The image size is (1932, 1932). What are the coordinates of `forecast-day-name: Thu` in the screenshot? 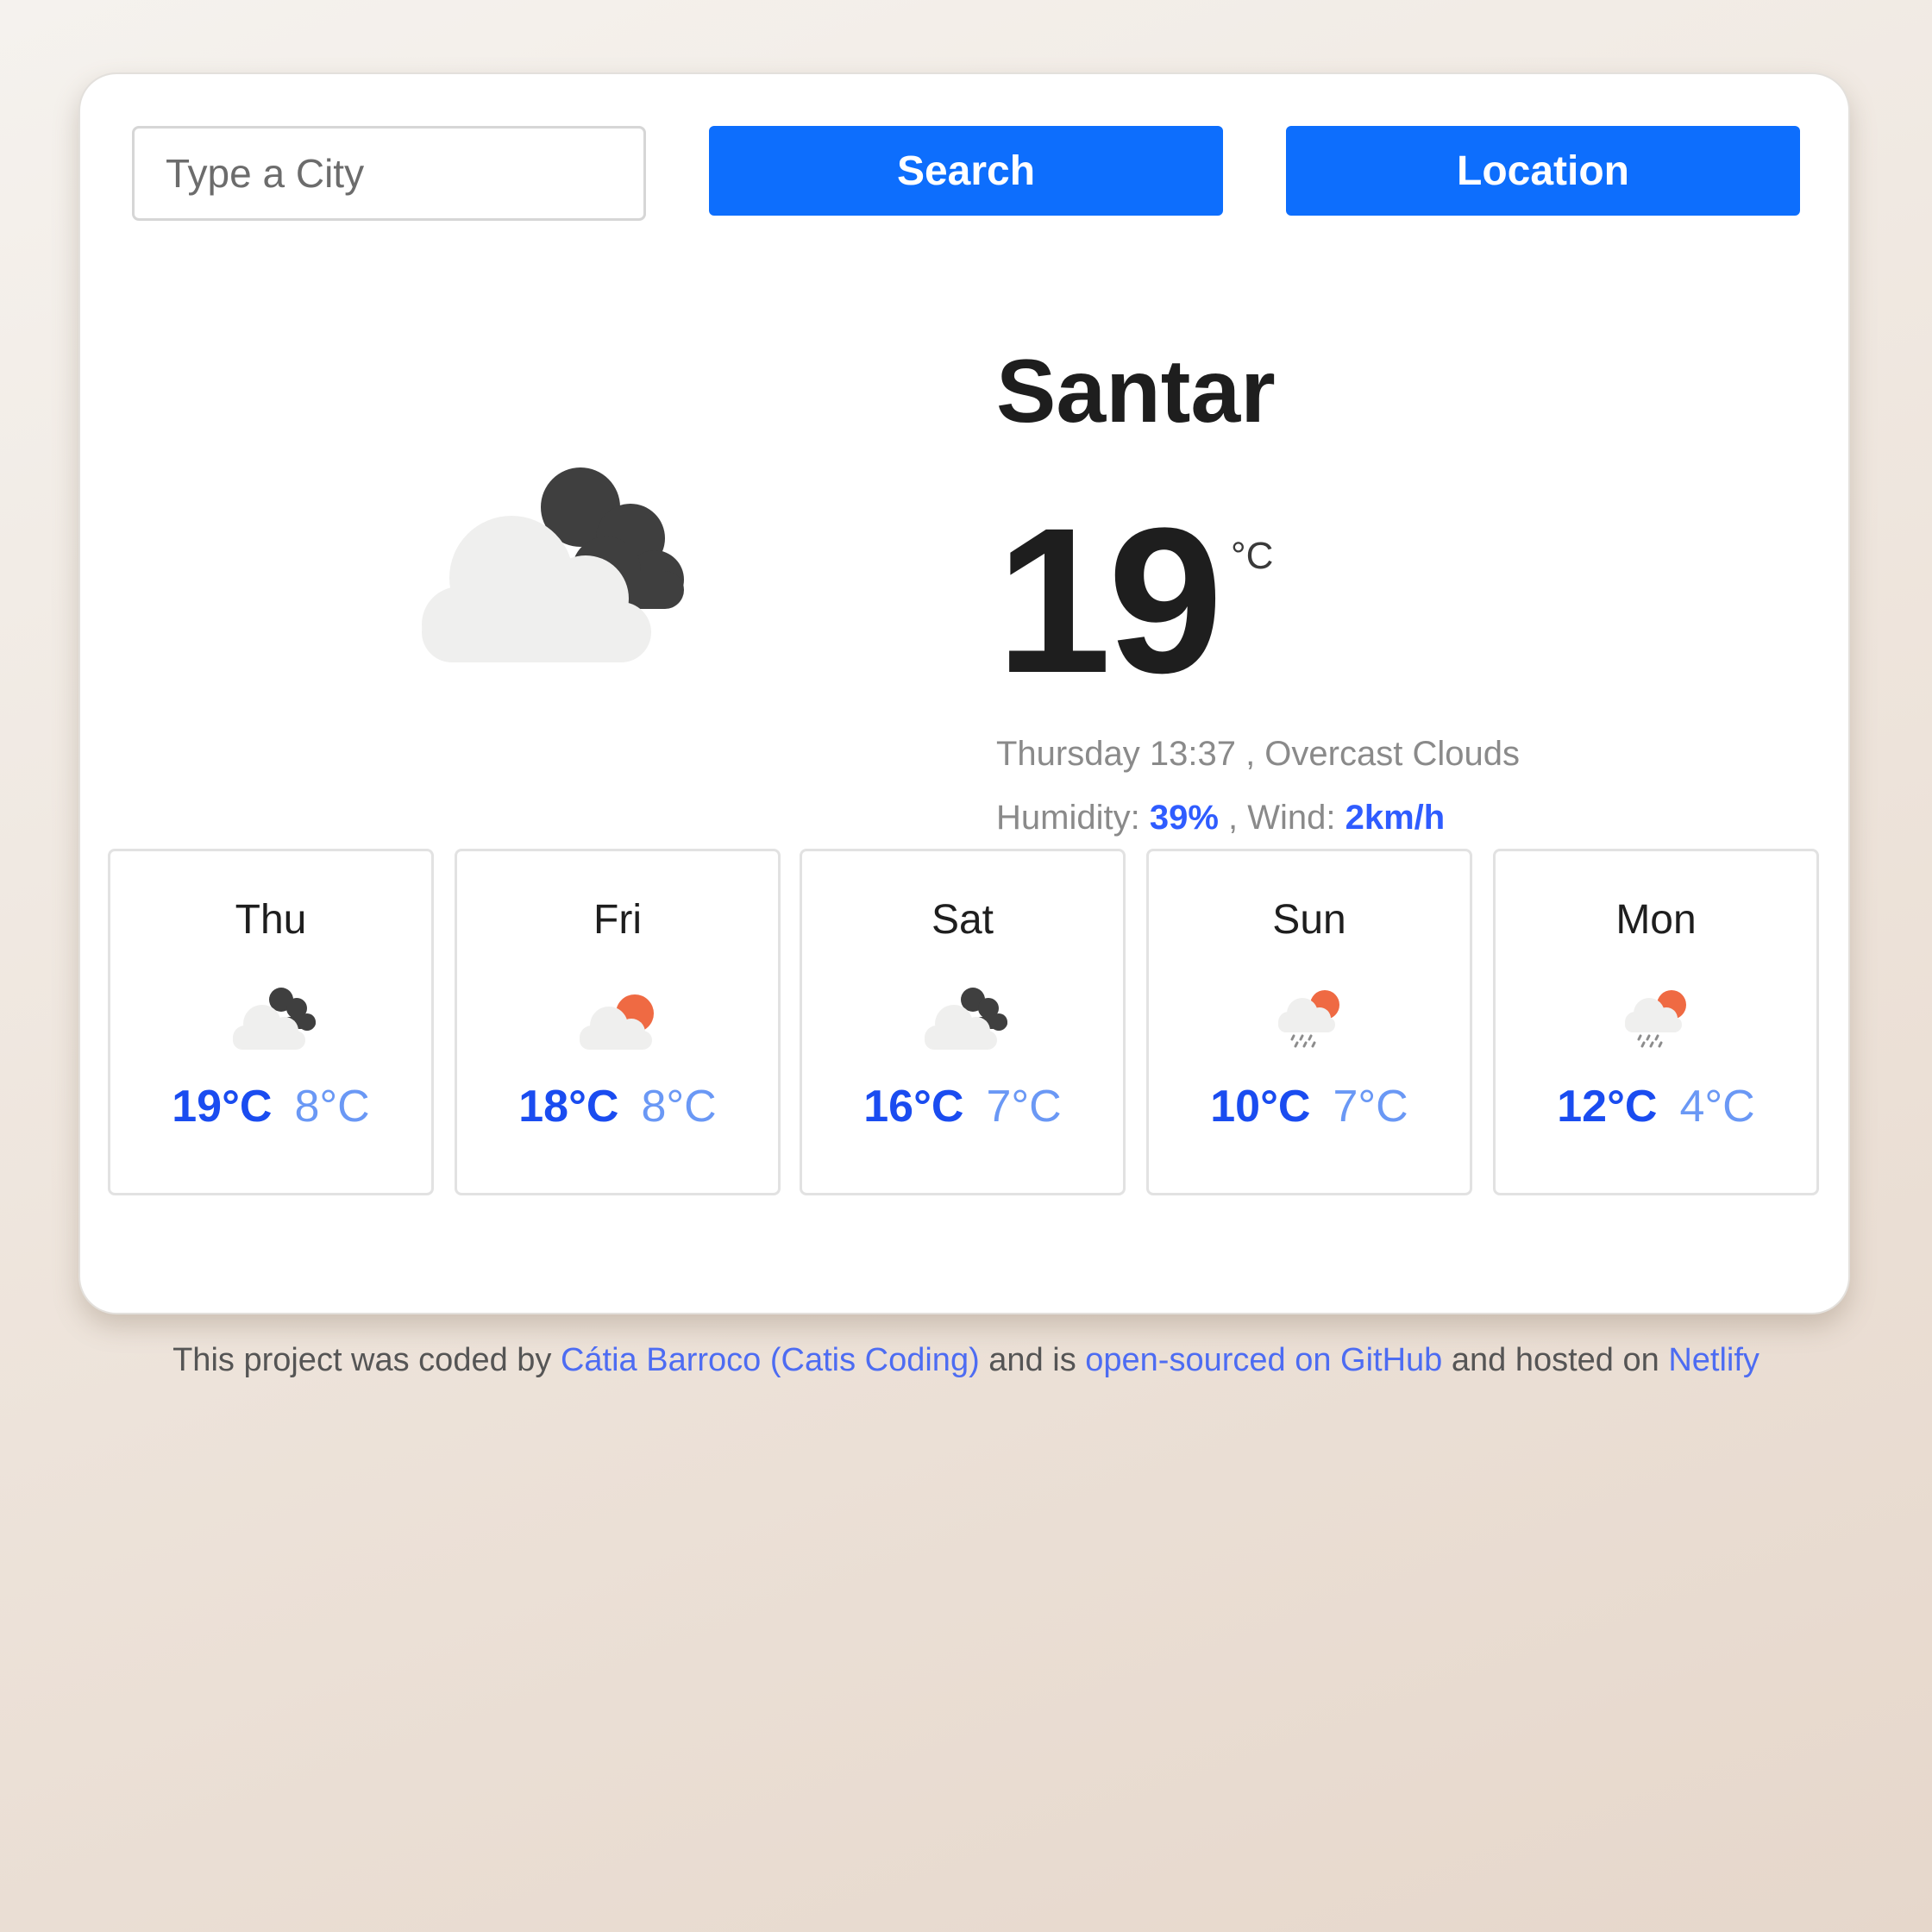 It's located at (271, 920).